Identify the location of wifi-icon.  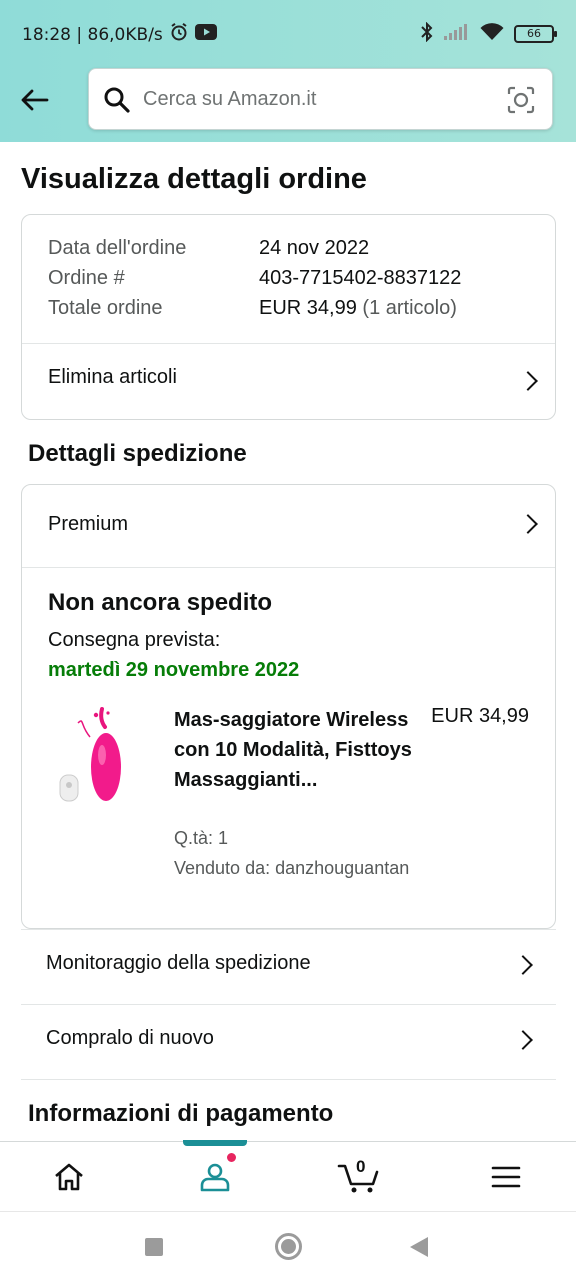
(492, 34).